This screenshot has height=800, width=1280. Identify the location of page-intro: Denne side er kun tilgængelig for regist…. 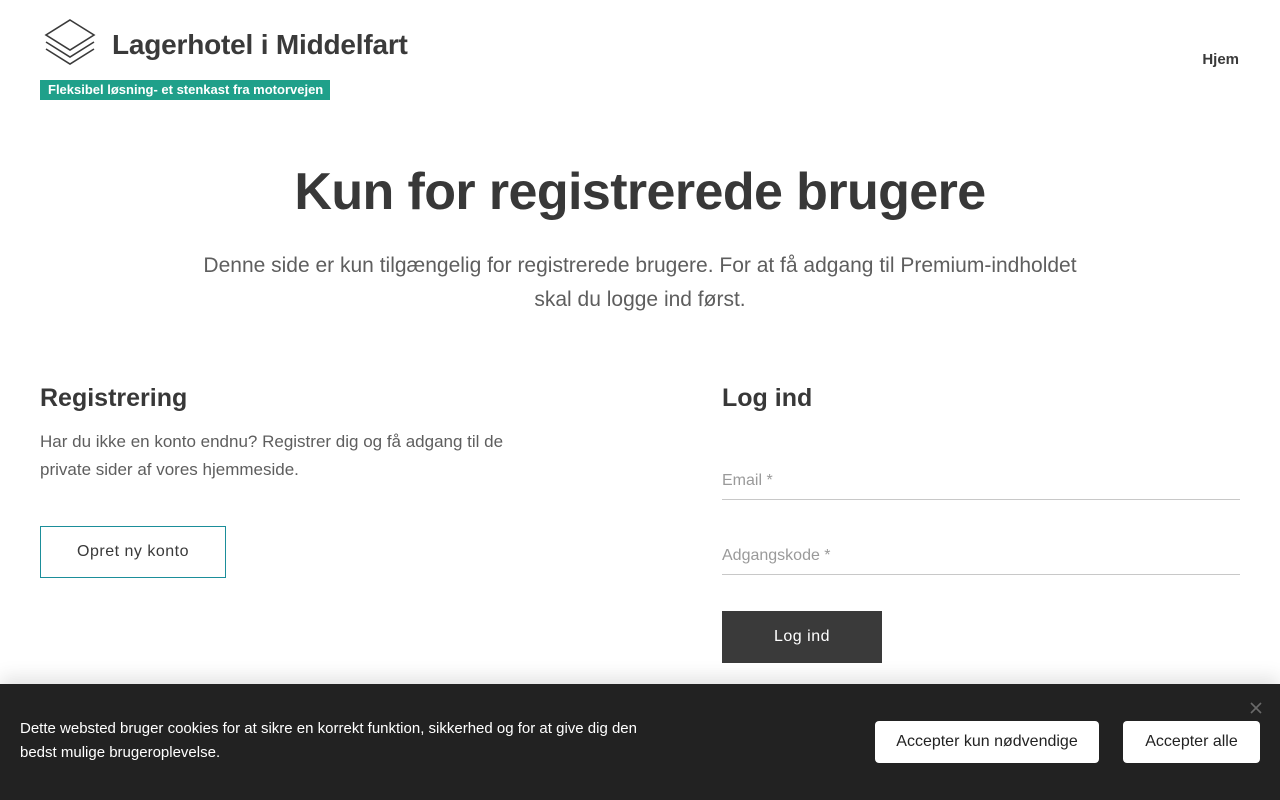
(640, 282).